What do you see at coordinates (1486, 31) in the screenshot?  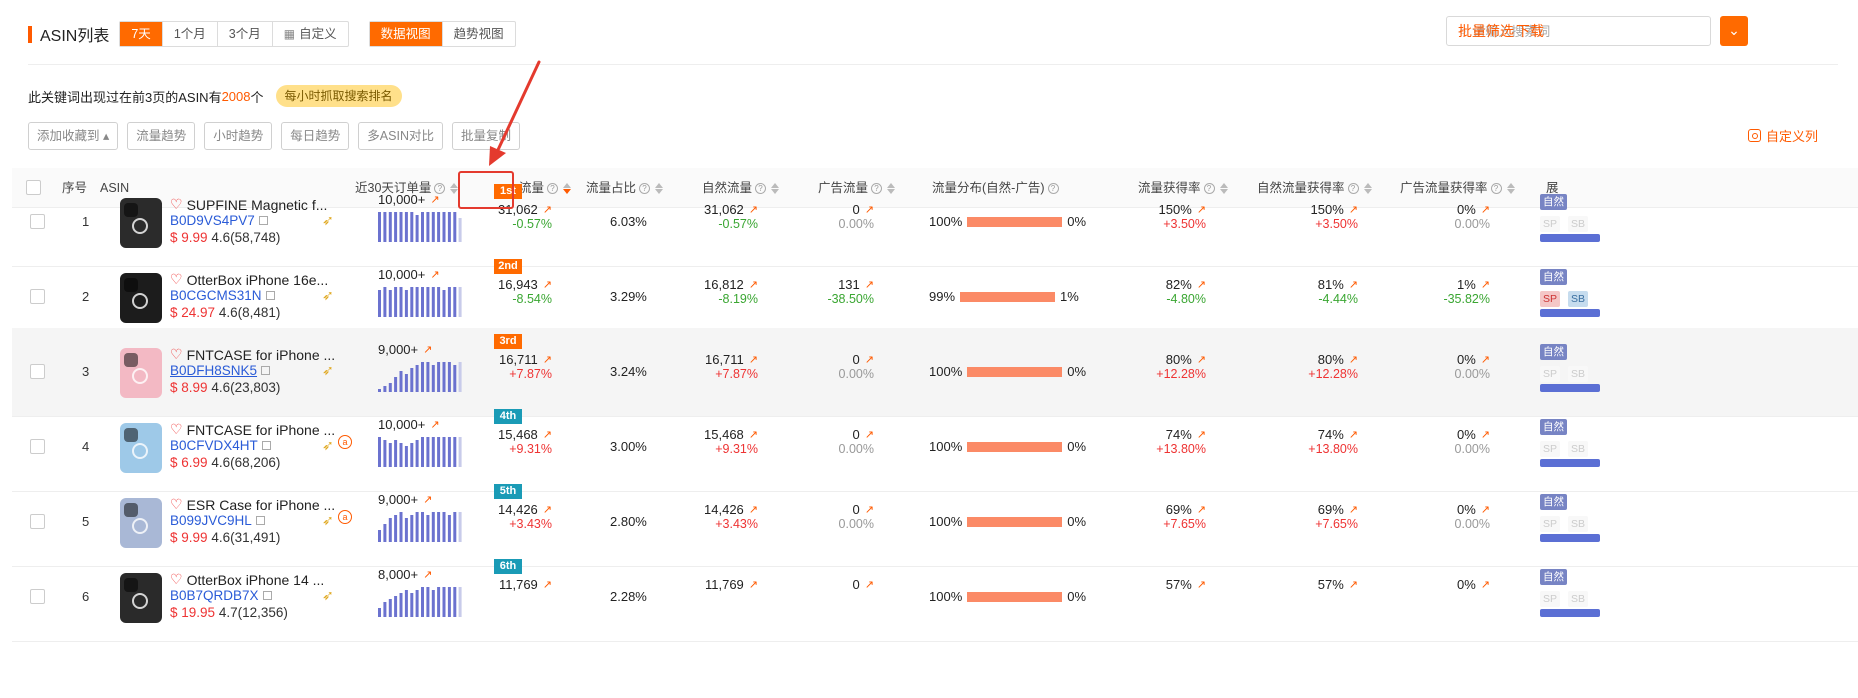 I see `batch-filter-link: 批量筛选` at bounding box center [1486, 31].